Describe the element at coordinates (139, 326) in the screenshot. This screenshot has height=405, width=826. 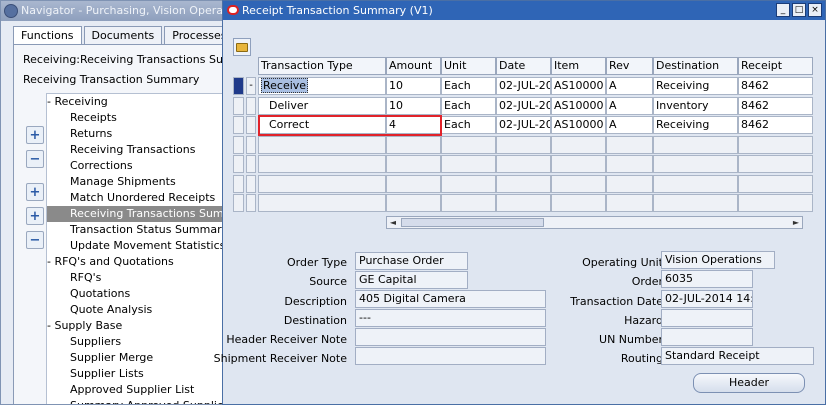
I see `tree-item: - Supply Base` at that location.